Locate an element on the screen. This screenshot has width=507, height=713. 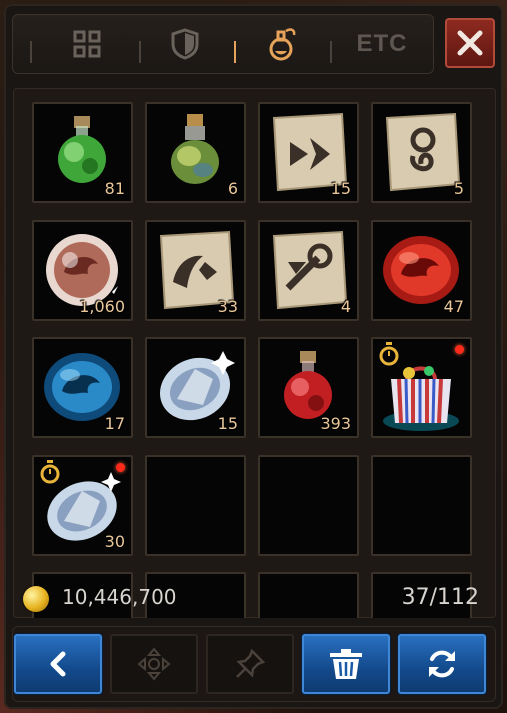
pin-icon is located at coordinates (251, 663).